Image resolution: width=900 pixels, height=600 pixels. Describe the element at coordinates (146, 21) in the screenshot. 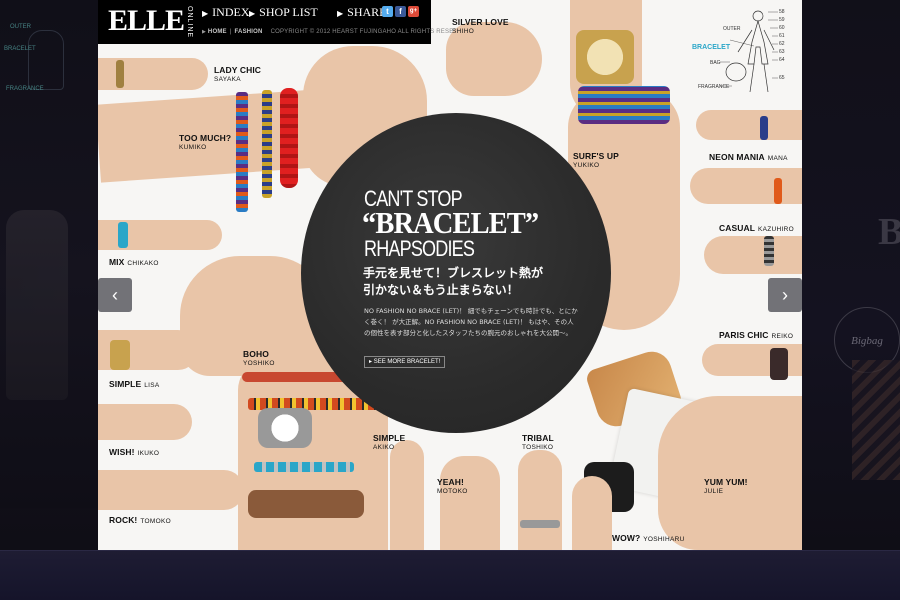

I see `elle-logo: ELLE` at that location.